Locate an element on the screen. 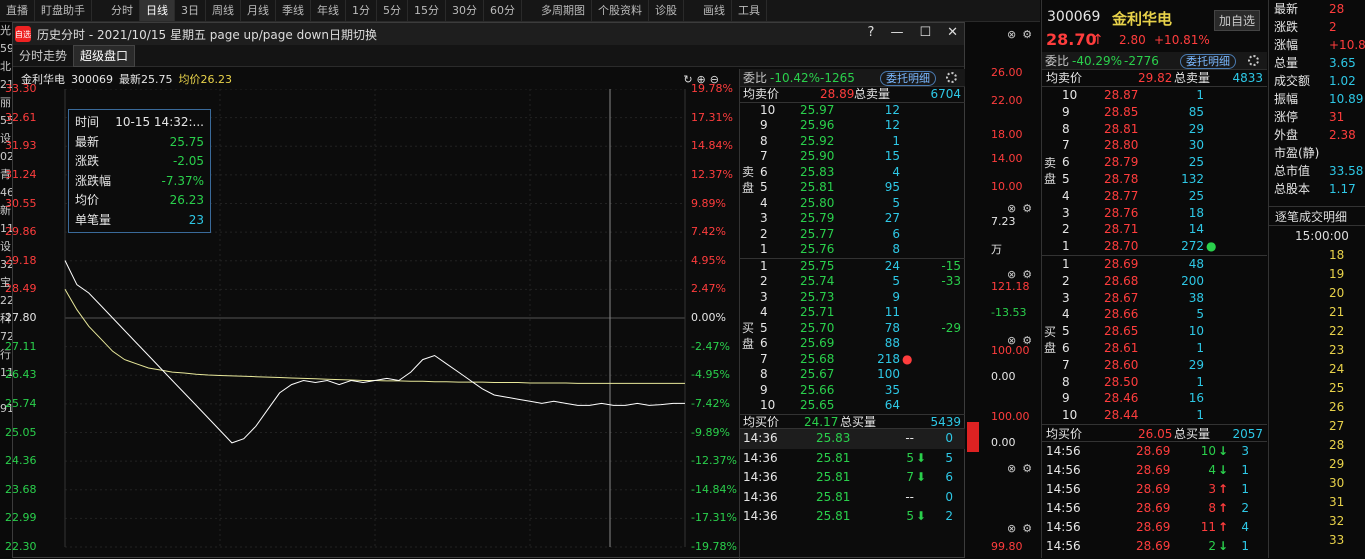 This screenshot has height=559, width=1365. rp-price: 28.70 is located at coordinates (1071, 39).